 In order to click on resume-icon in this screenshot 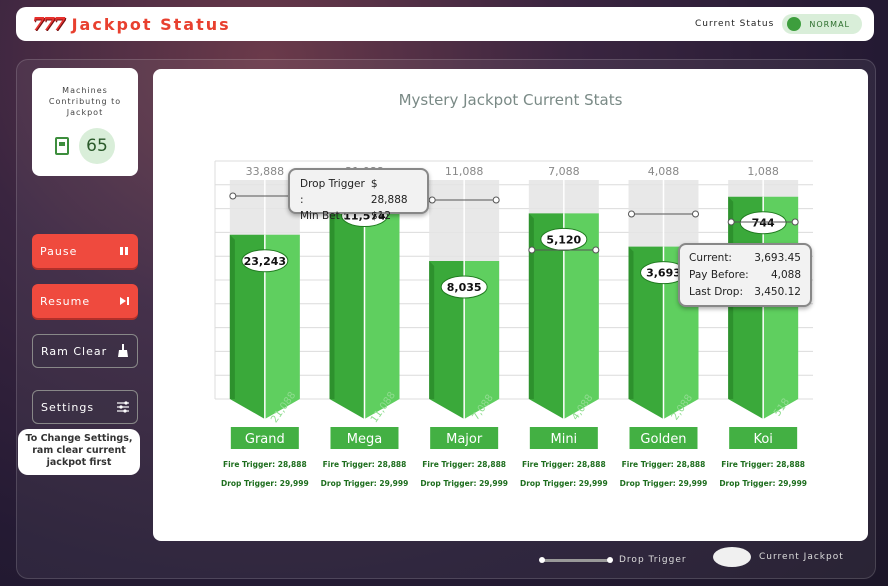, I will do `click(124, 301)`.